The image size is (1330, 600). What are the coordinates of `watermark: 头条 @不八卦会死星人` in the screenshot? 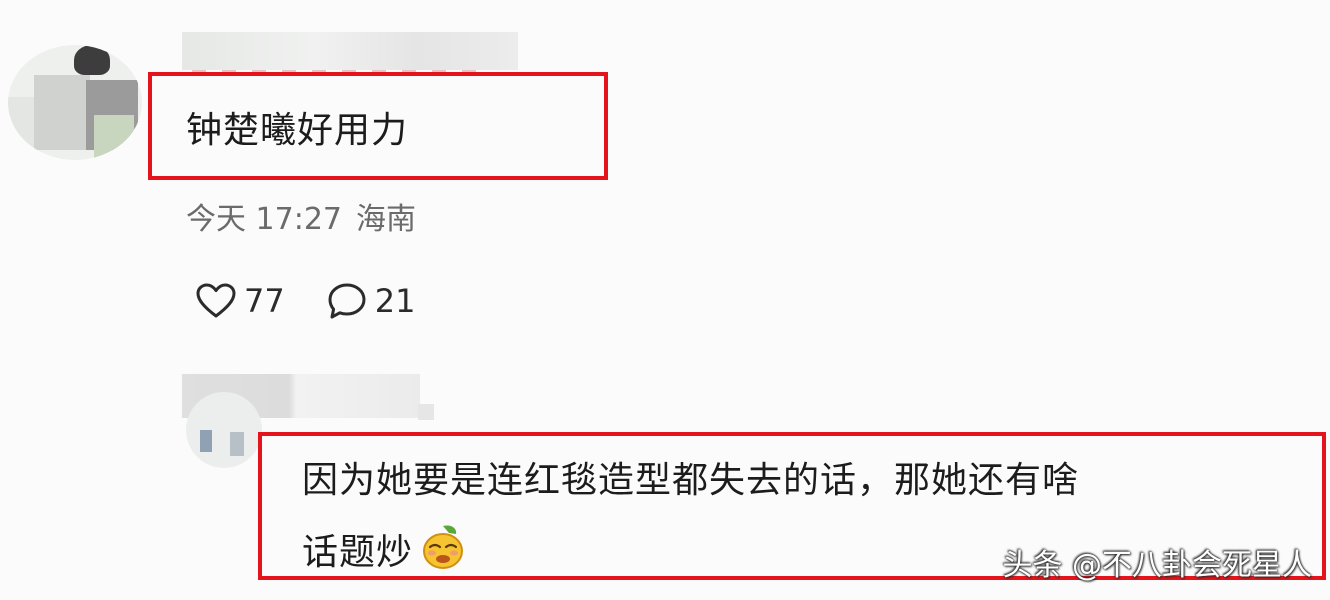 It's located at (1157, 565).